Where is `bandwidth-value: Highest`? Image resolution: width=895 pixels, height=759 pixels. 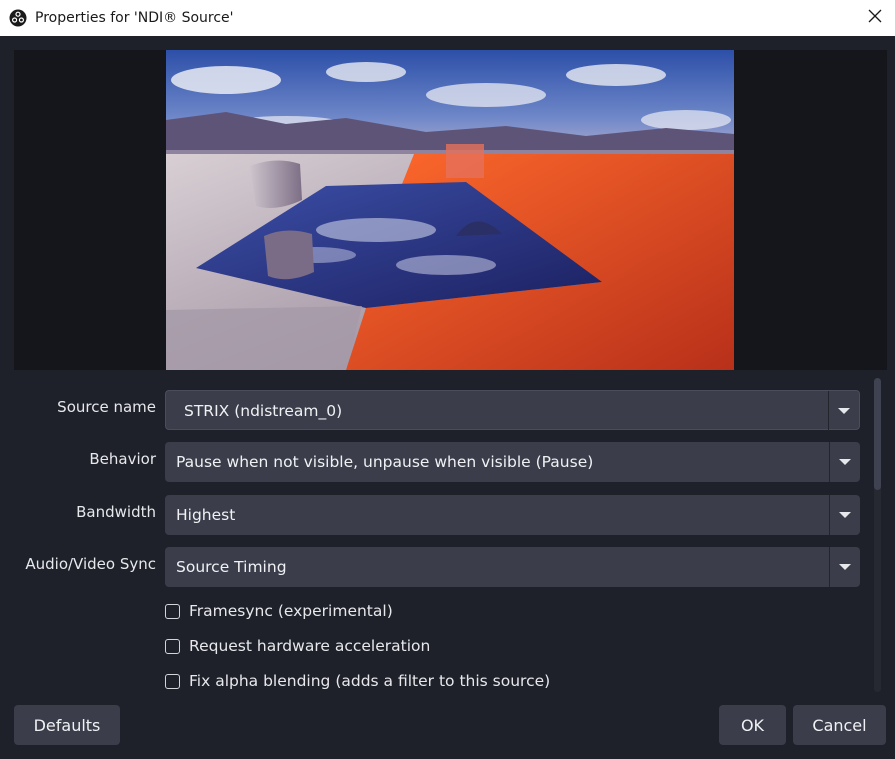 bandwidth-value: Highest is located at coordinates (206, 515).